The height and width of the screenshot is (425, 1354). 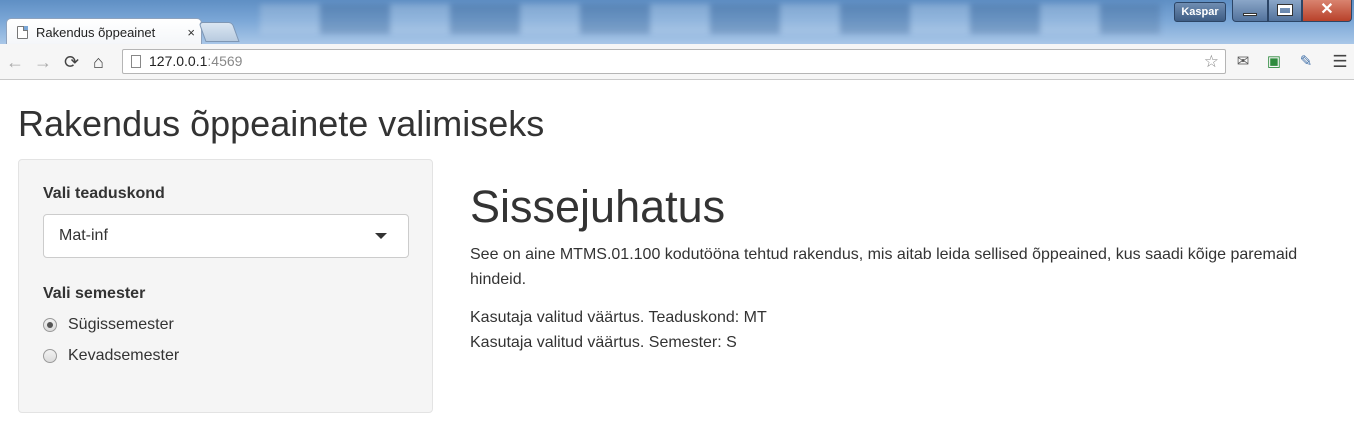 I want to click on faculty-select: Mat-inf, so click(x=226, y=236).